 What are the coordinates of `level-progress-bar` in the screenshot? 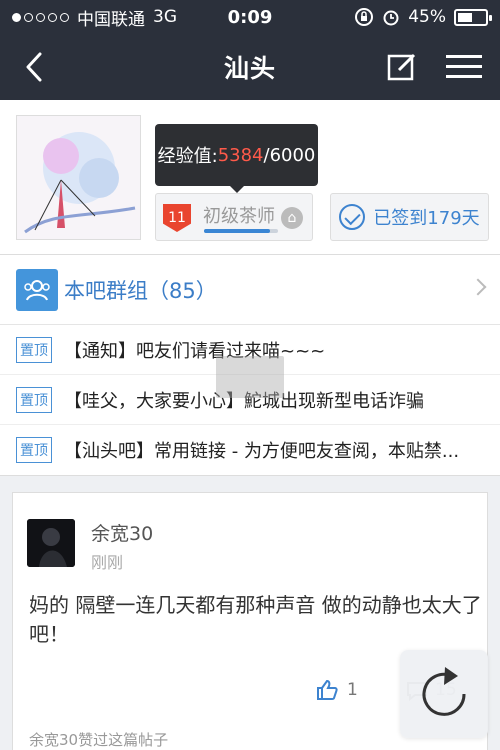 It's located at (241, 231).